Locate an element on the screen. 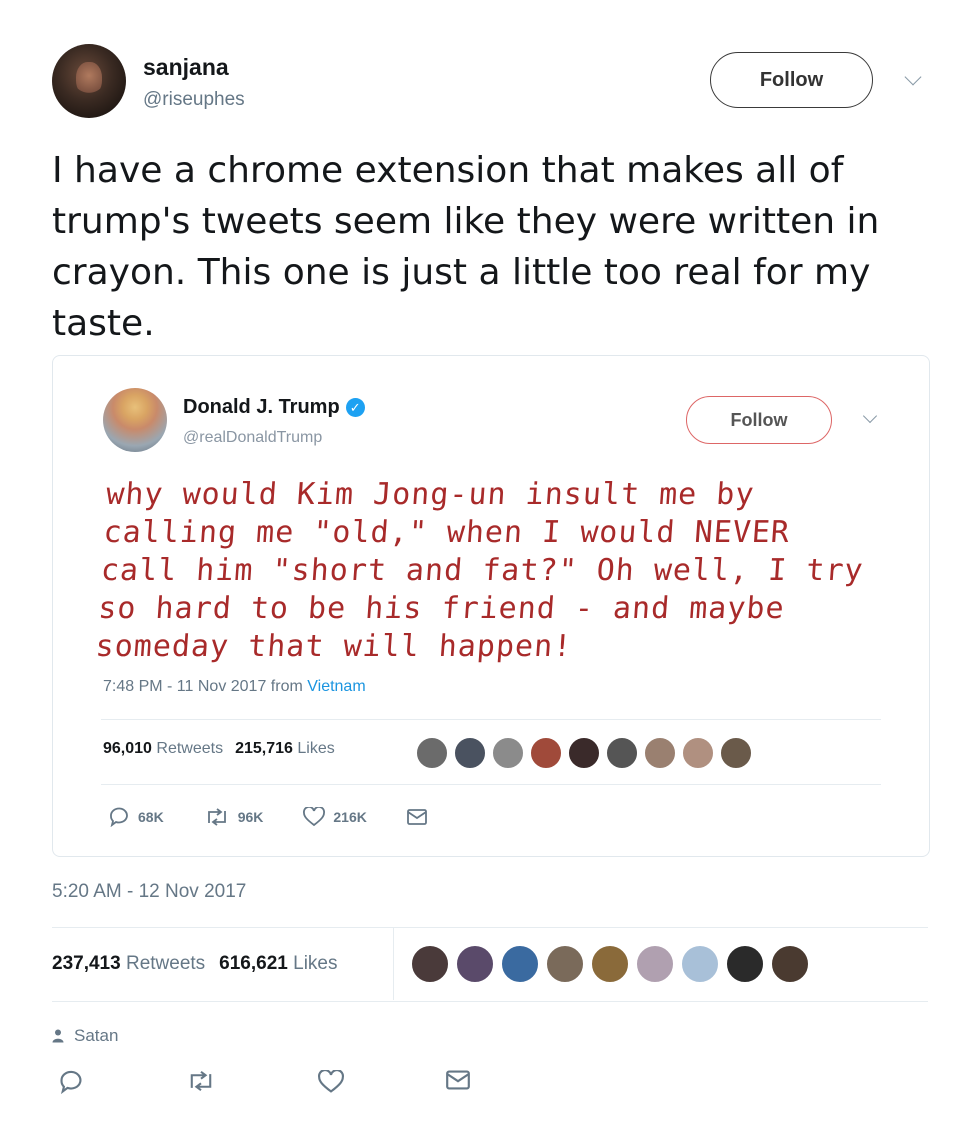 This screenshot has height=1136, width=980. user-handle: @riseuphes is located at coordinates (194, 100).